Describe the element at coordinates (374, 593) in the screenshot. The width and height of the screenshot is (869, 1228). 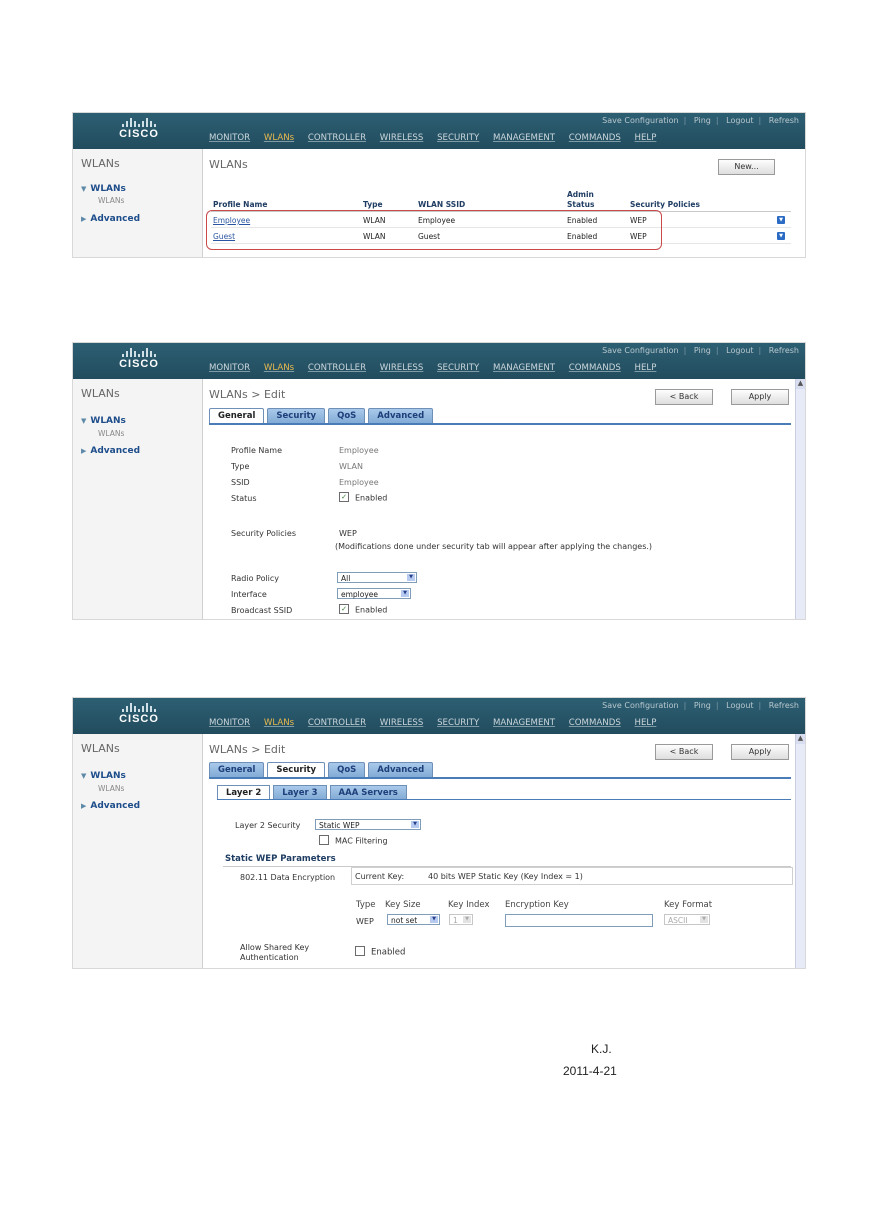
I see `interface-select: employee ▼` at that location.